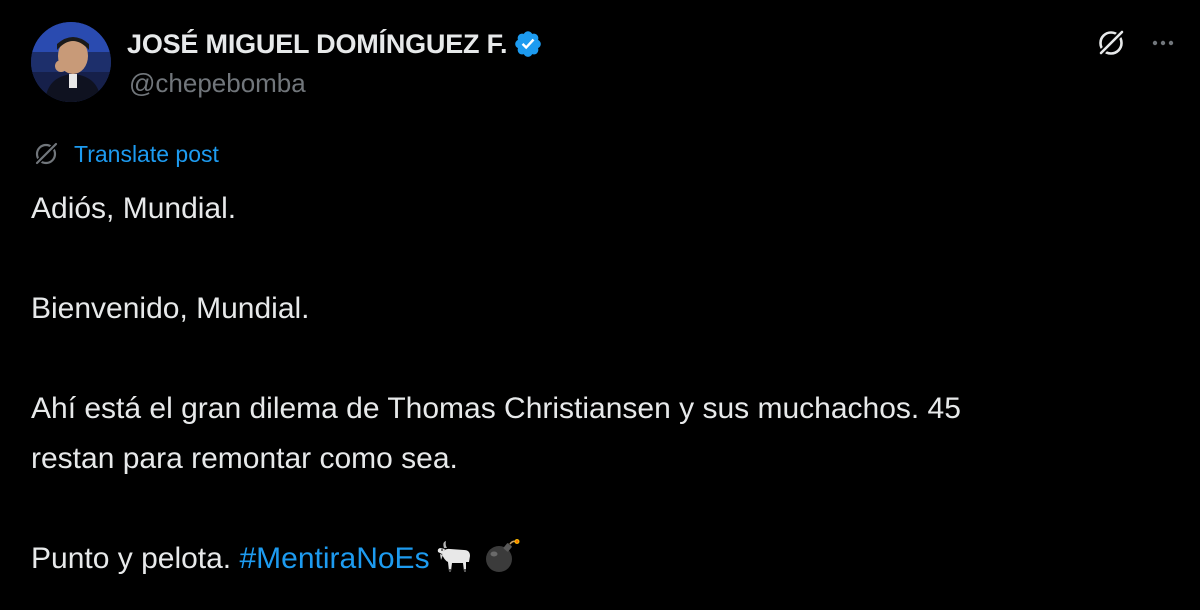  Describe the element at coordinates (453, 556) in the screenshot. I see `goat-emoji-icon` at that location.